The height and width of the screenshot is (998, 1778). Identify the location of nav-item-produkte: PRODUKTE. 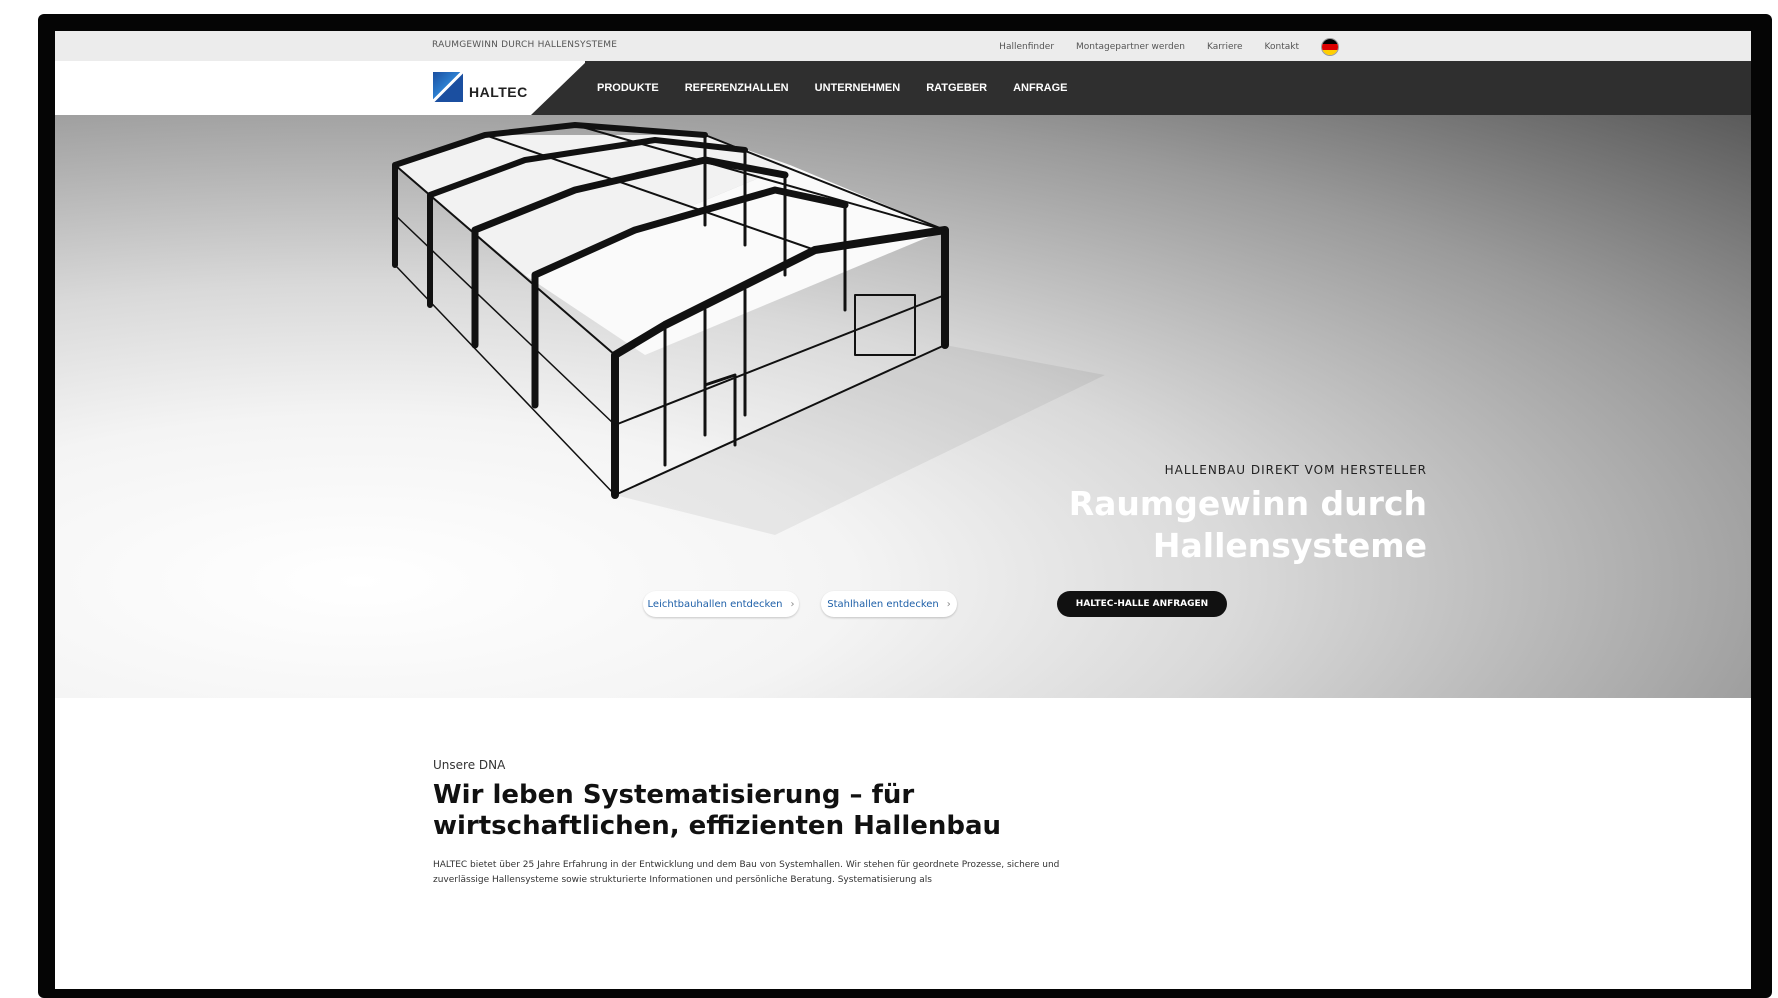
(628, 88).